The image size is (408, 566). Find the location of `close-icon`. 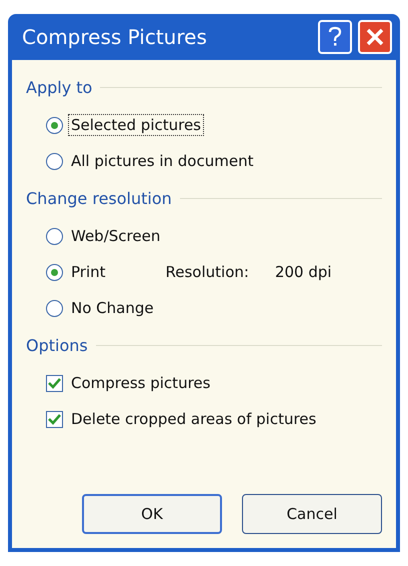

close-icon is located at coordinates (375, 37).